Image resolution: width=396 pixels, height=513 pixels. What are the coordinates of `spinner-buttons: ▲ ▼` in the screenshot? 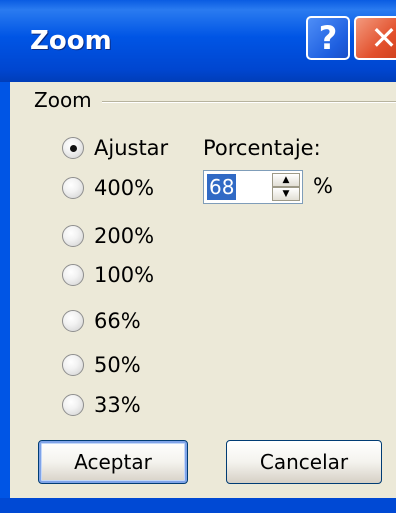 It's located at (286, 187).